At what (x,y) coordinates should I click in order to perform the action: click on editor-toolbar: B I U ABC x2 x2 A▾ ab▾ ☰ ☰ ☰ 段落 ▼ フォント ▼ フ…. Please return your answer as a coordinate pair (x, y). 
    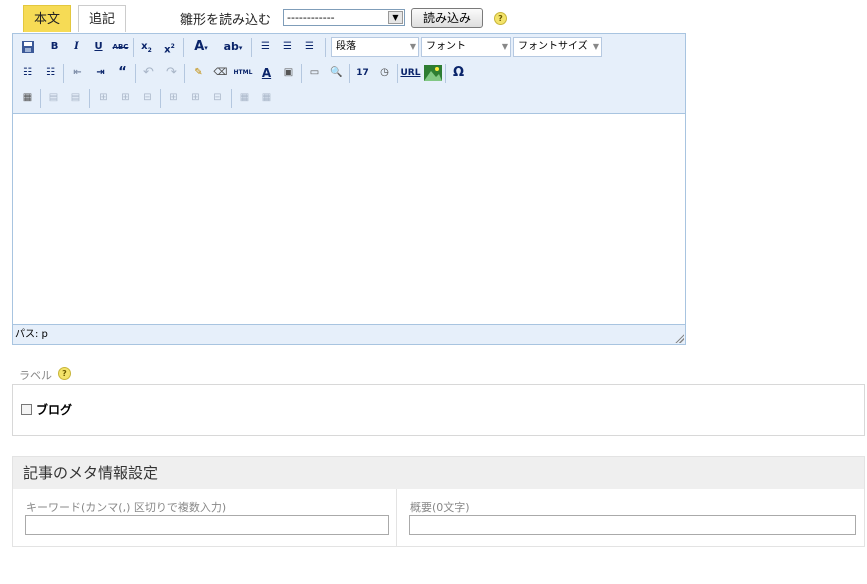
    Looking at the image, I should click on (349, 74).